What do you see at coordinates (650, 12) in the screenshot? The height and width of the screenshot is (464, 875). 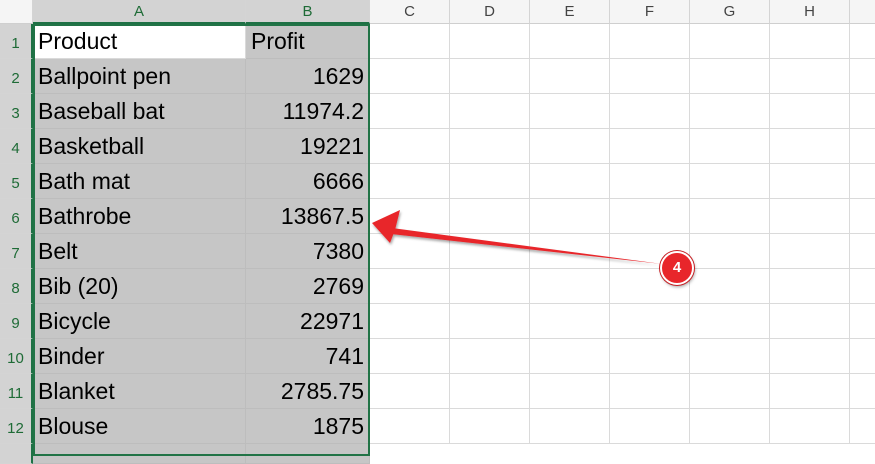 I see `column-header-f: F` at bounding box center [650, 12].